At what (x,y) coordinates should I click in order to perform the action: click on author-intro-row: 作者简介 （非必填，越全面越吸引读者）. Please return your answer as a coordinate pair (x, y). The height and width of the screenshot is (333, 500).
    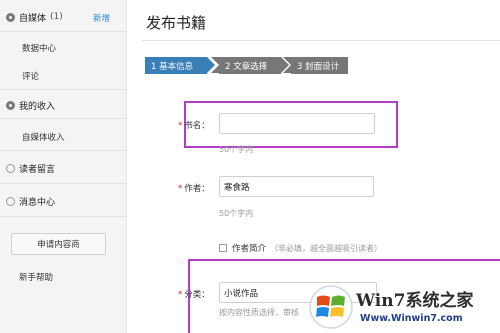
    Looking at the image, I should click on (300, 248).